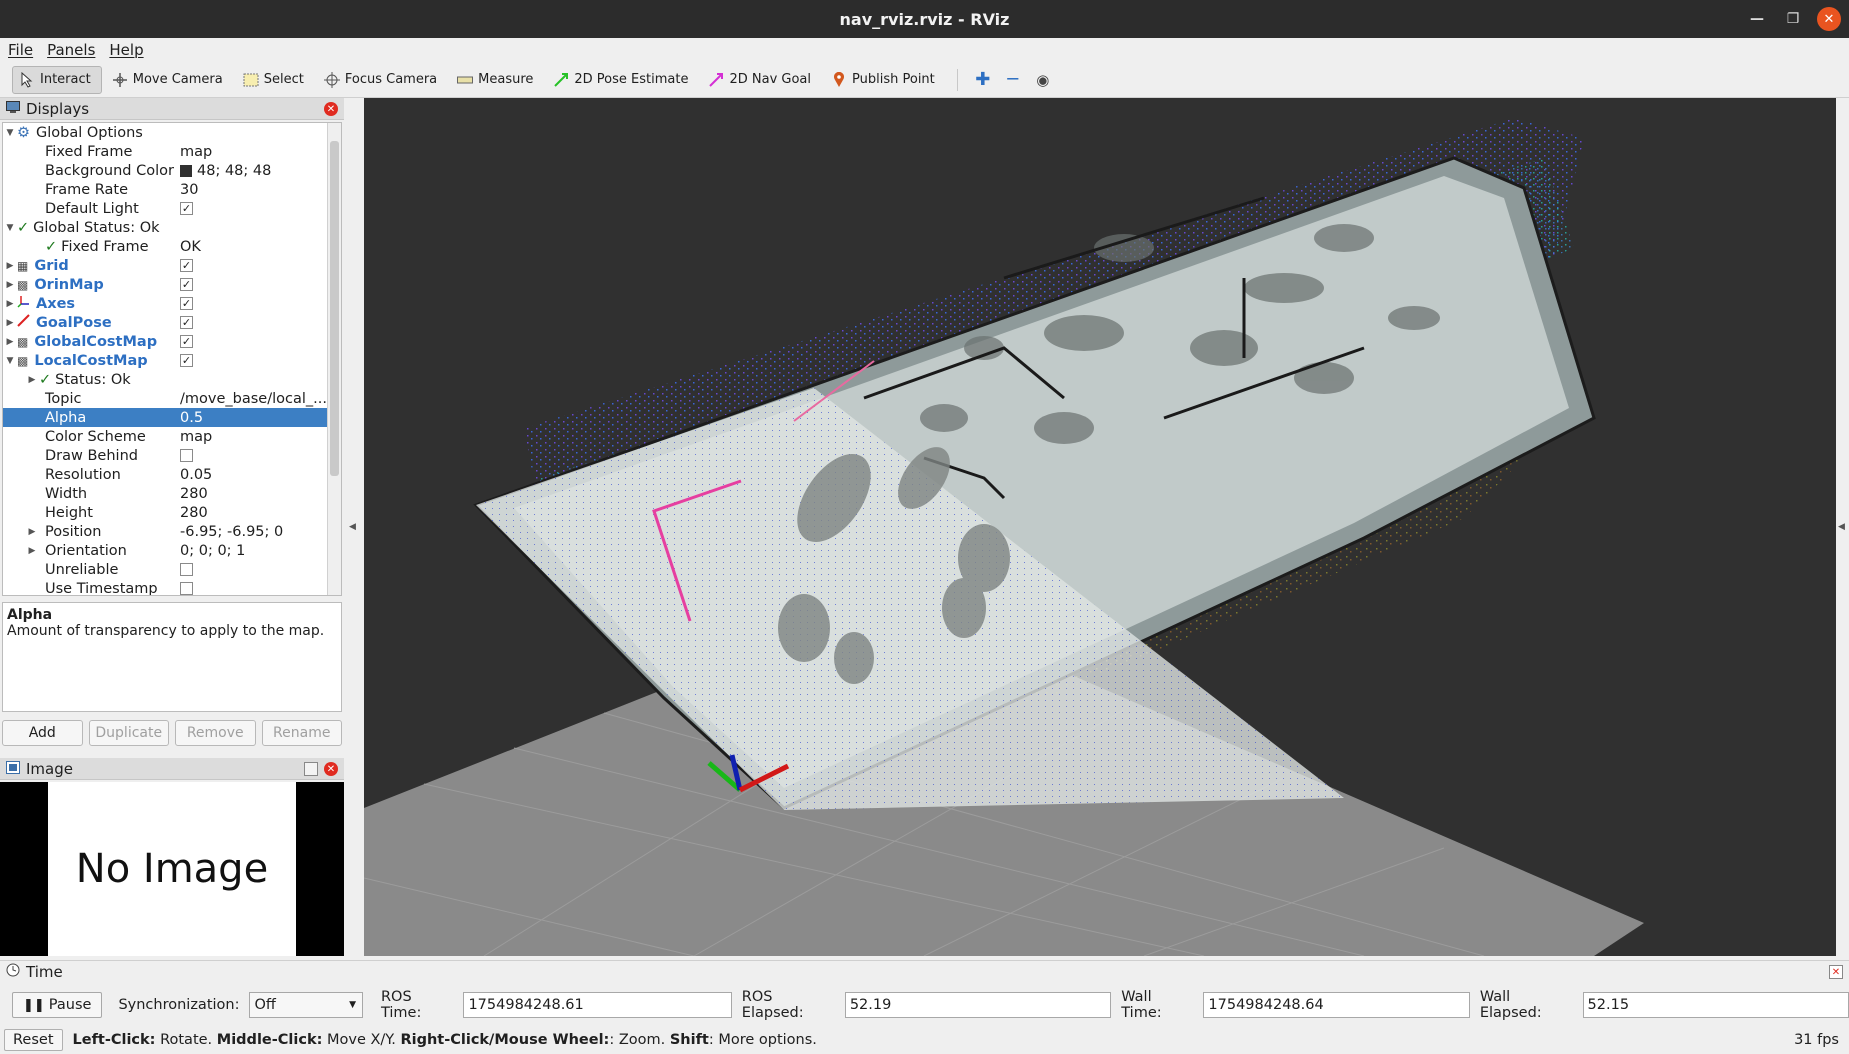 This screenshot has width=1849, height=1054. I want to click on ok-check-icon: ✓, so click(51, 246).